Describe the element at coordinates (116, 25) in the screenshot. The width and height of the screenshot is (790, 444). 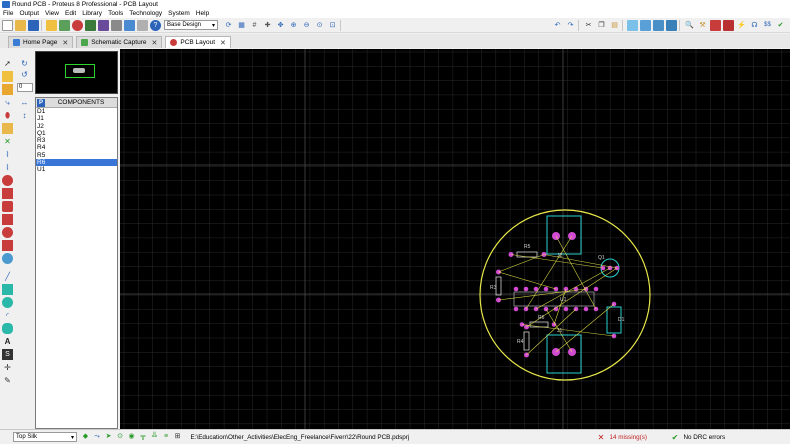
I see `bom-icon` at that location.